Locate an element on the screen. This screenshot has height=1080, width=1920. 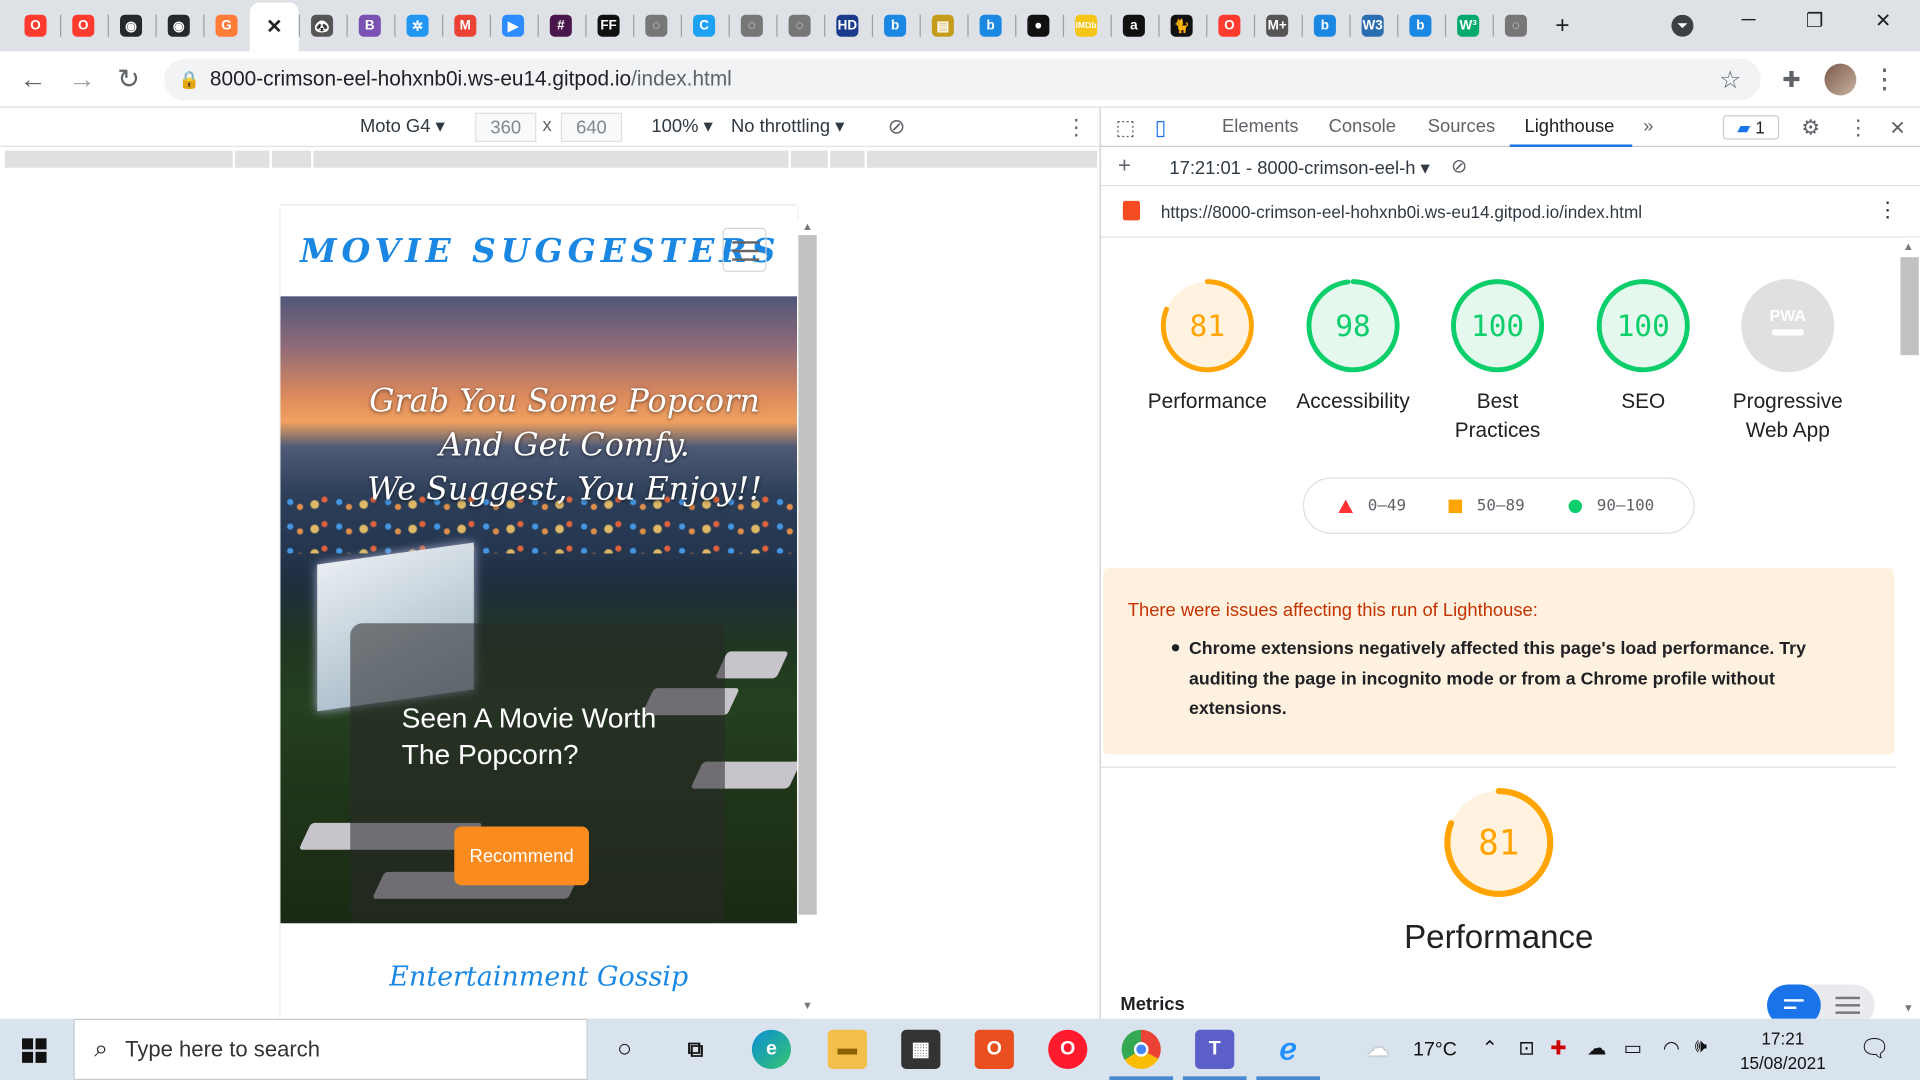
browser-tab: 🐈 is located at coordinates (1182, 26).